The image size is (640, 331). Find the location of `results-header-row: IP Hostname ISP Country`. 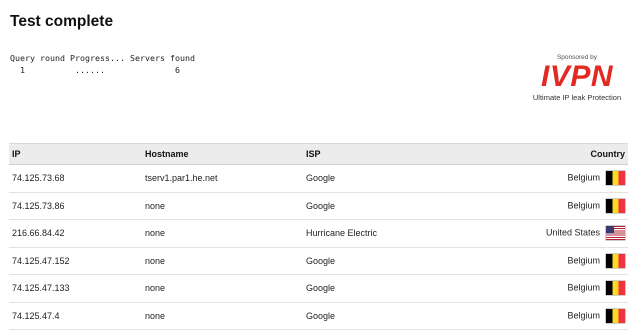

results-header-row: IP Hostname ISP Country is located at coordinates (318, 154).